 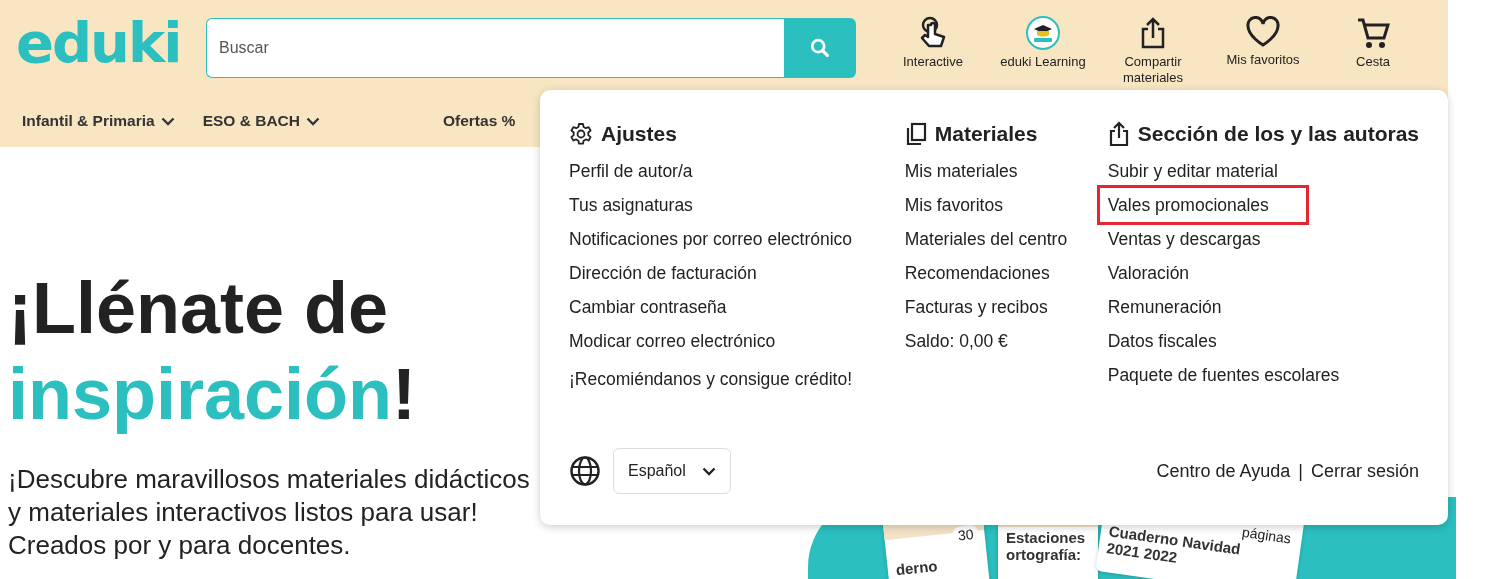 I want to click on header-action-button: Interactive, so click(x=933, y=43).